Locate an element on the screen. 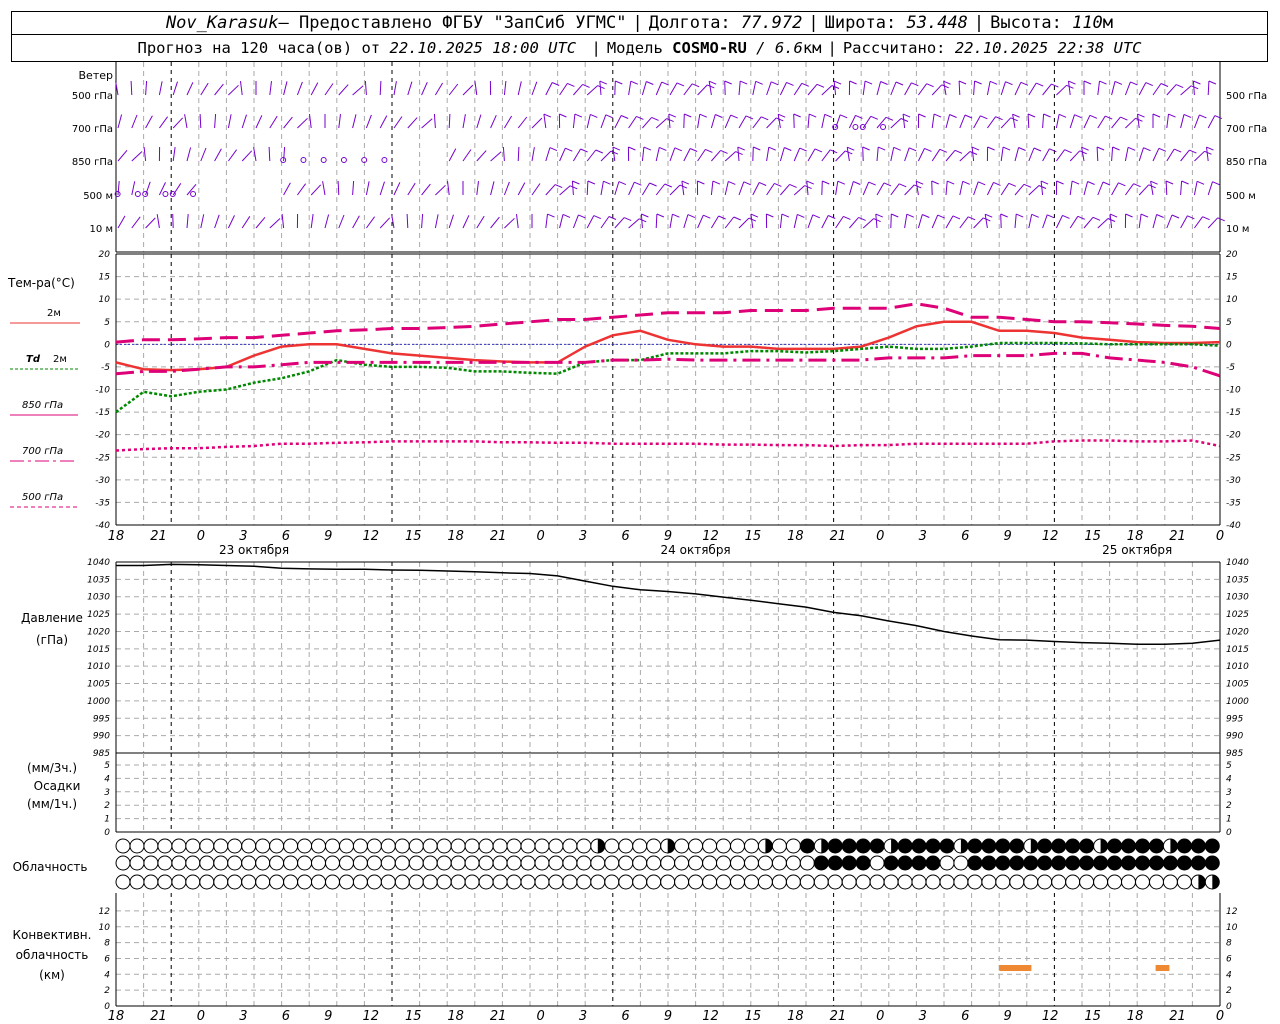 The width and height of the screenshot is (1280, 1024). temp-tick-right: 10 is located at coordinates (1232, 300).